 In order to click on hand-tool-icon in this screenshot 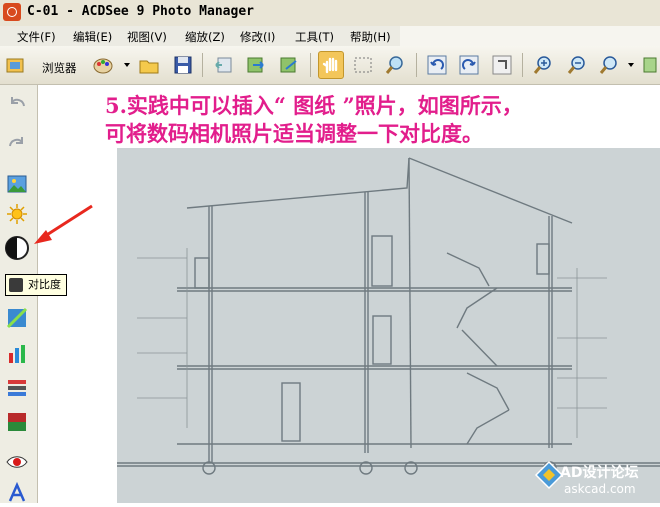, I will do `click(331, 65)`.